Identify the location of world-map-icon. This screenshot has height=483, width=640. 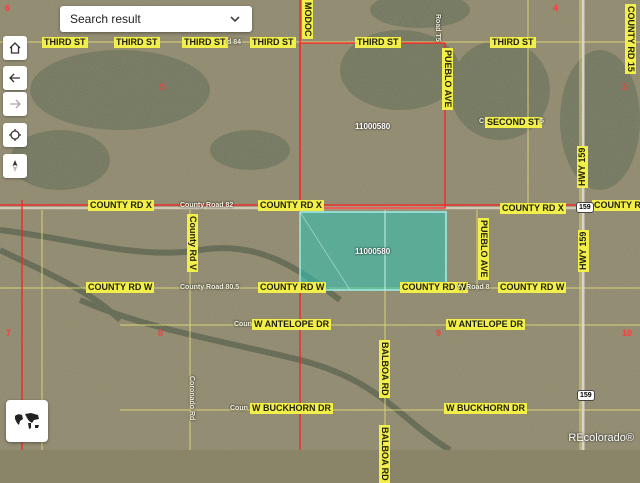
(27, 421).